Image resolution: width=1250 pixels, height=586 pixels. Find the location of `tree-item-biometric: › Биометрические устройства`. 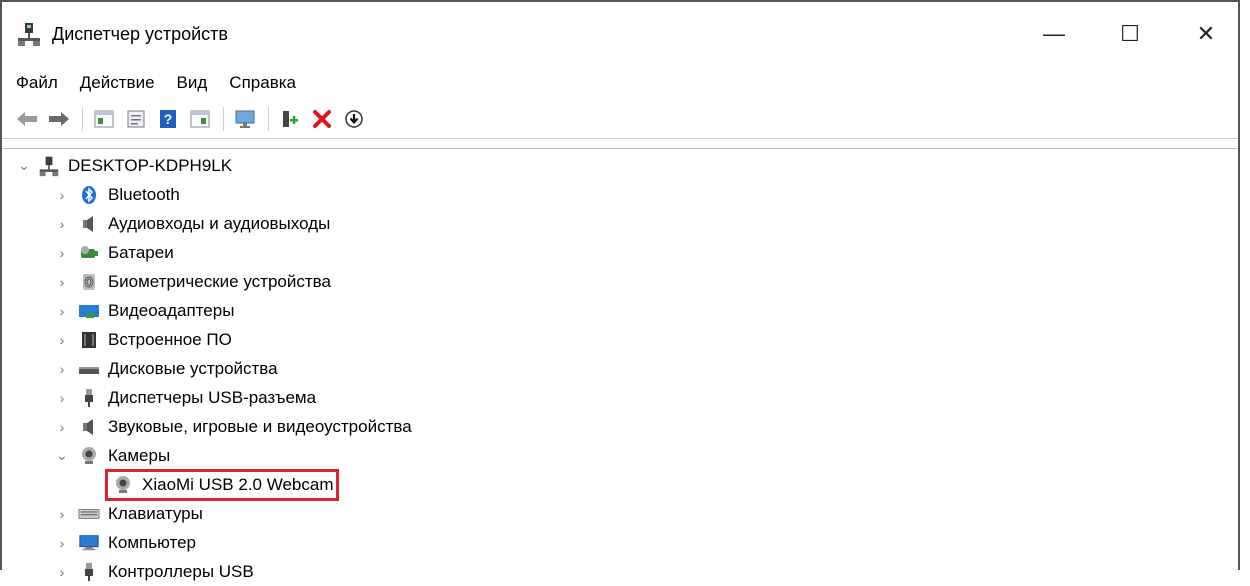

tree-item-biometric: › Биометрические устройства is located at coordinates (192, 281).